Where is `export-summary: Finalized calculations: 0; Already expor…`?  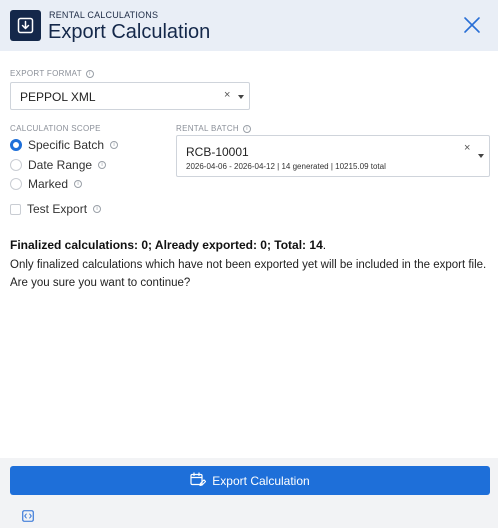 export-summary: Finalized calculations: 0; Already expor… is located at coordinates (168, 245).